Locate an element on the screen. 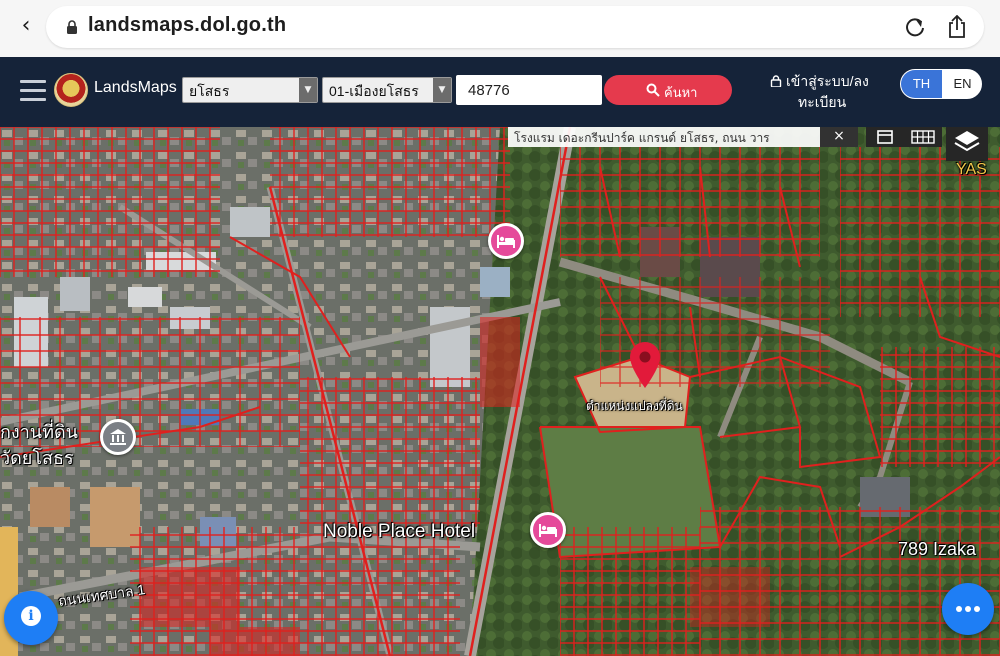  lang-en-option: EN is located at coordinates (961, 84).